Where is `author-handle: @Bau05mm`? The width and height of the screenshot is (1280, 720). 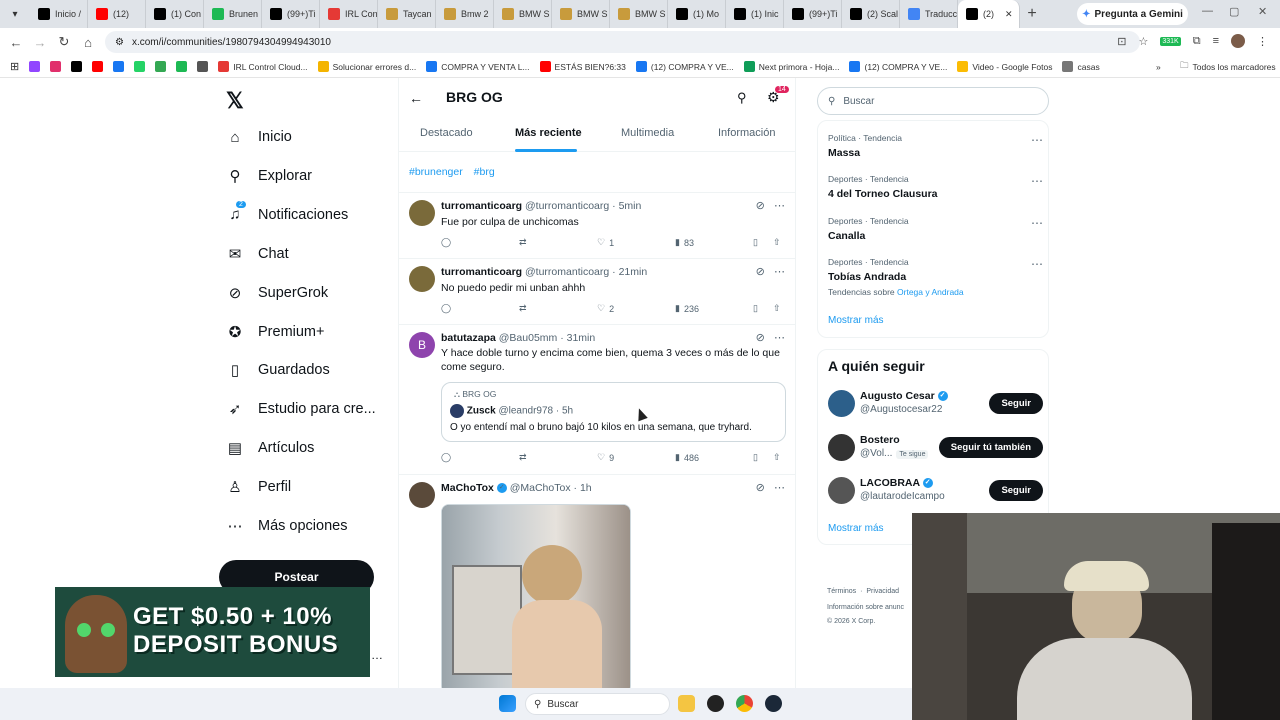 author-handle: @Bau05mm is located at coordinates (528, 338).